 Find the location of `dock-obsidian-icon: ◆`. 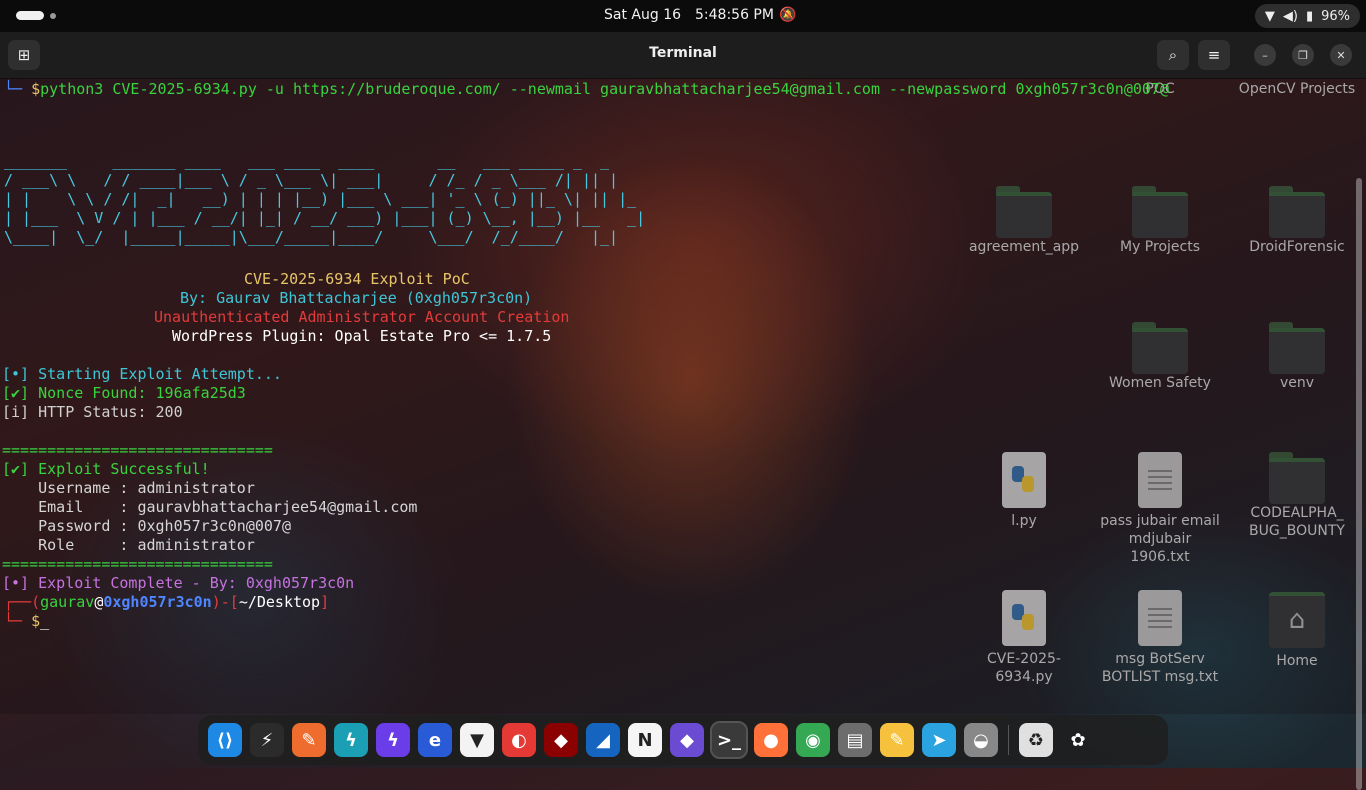

dock-obsidian-icon: ◆ is located at coordinates (687, 740).